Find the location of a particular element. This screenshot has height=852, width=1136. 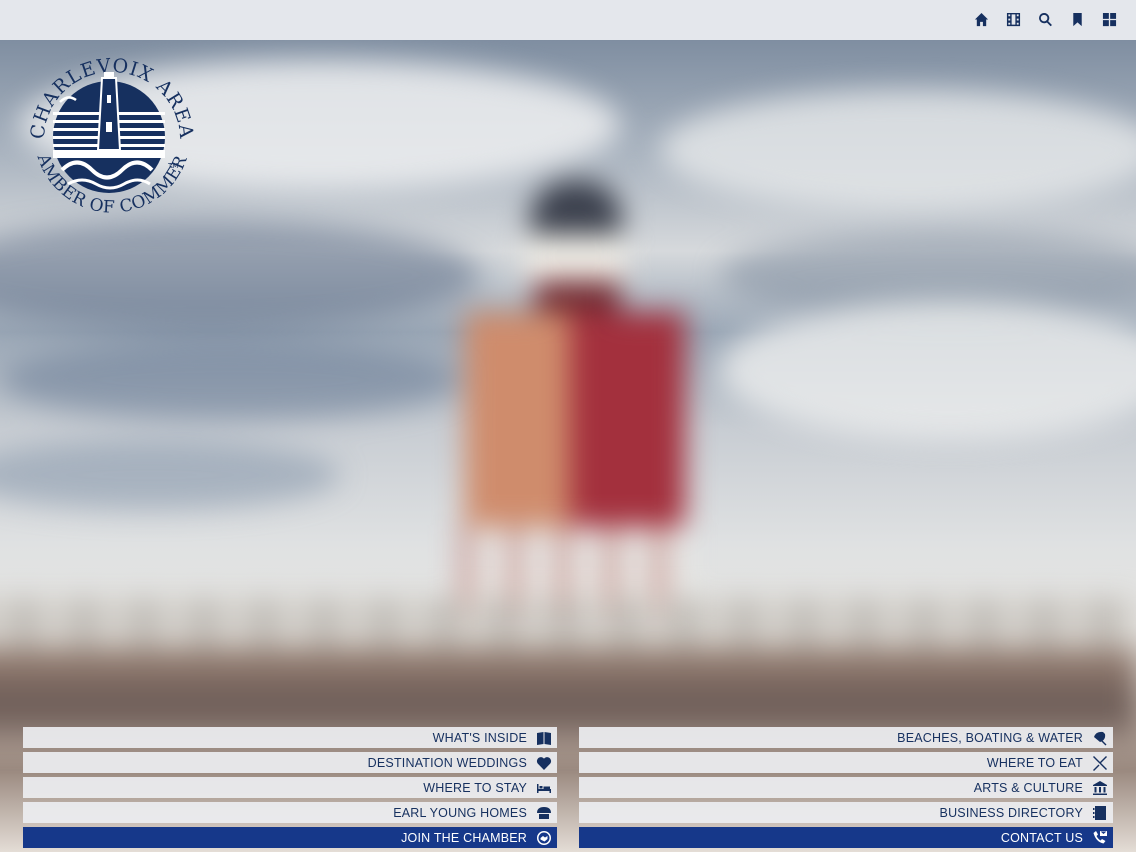

search-icon is located at coordinates (1045, 19).